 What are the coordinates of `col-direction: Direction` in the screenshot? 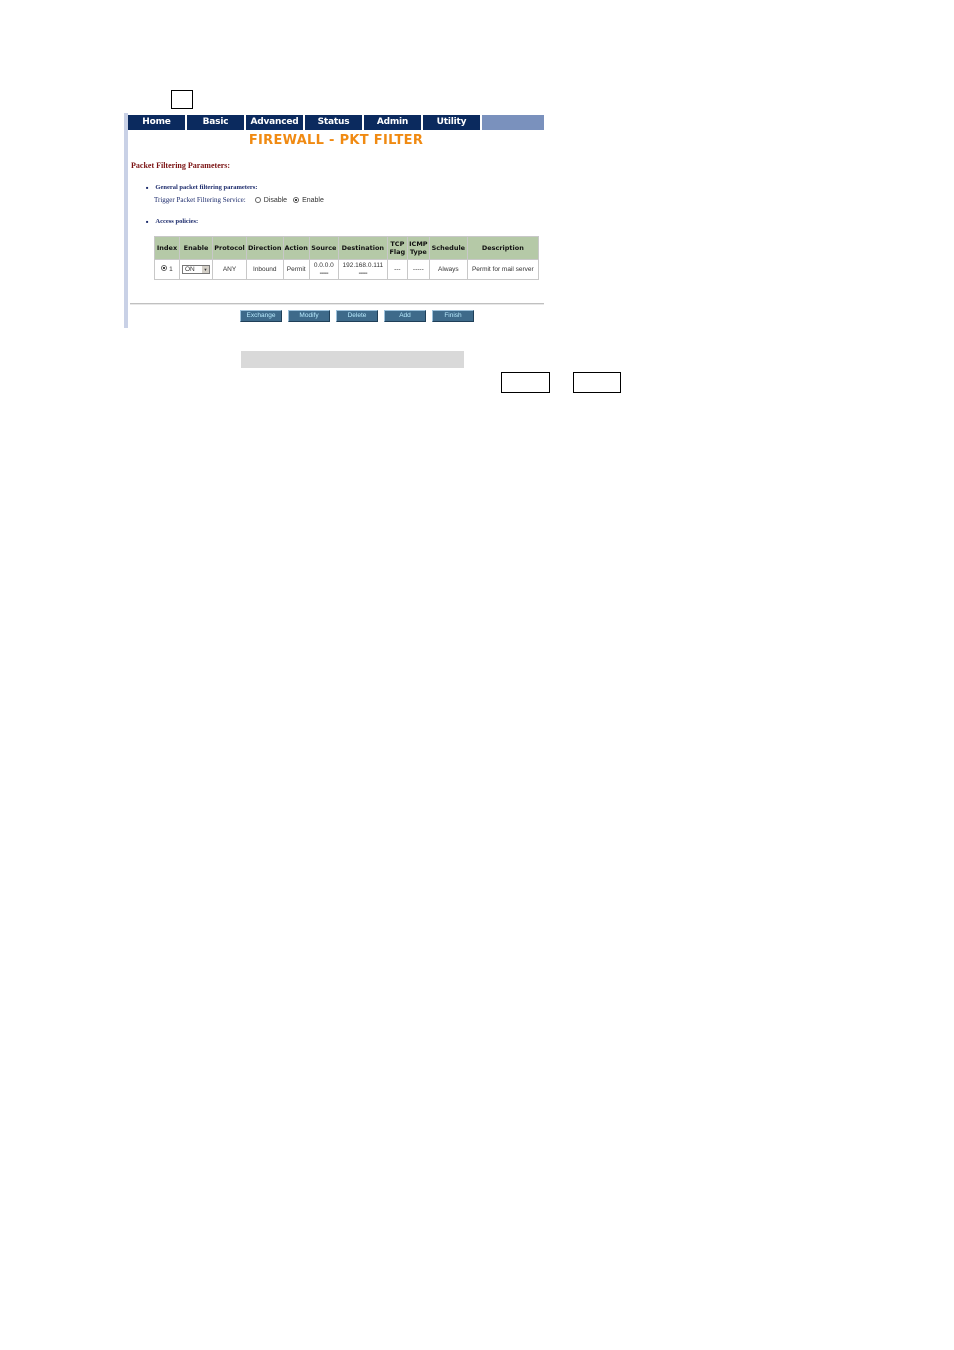 It's located at (265, 248).